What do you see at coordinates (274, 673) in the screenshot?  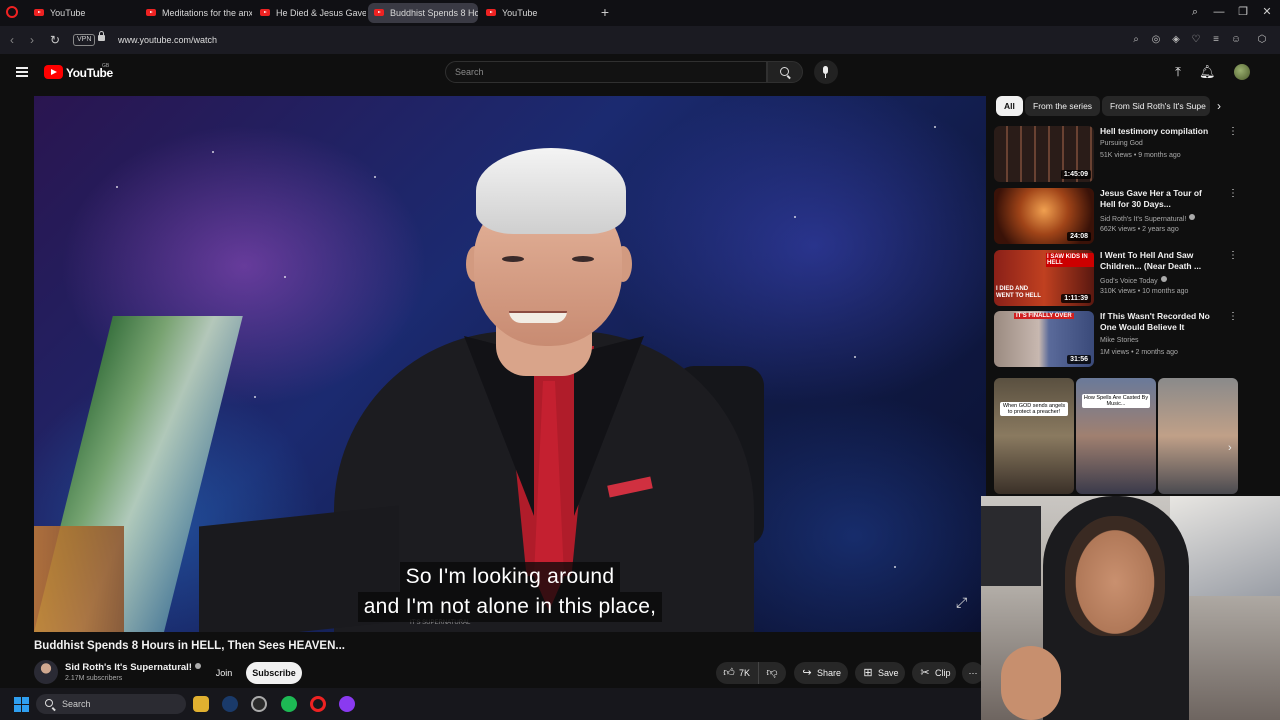 I see `subscribe-button: Subscribe` at bounding box center [274, 673].